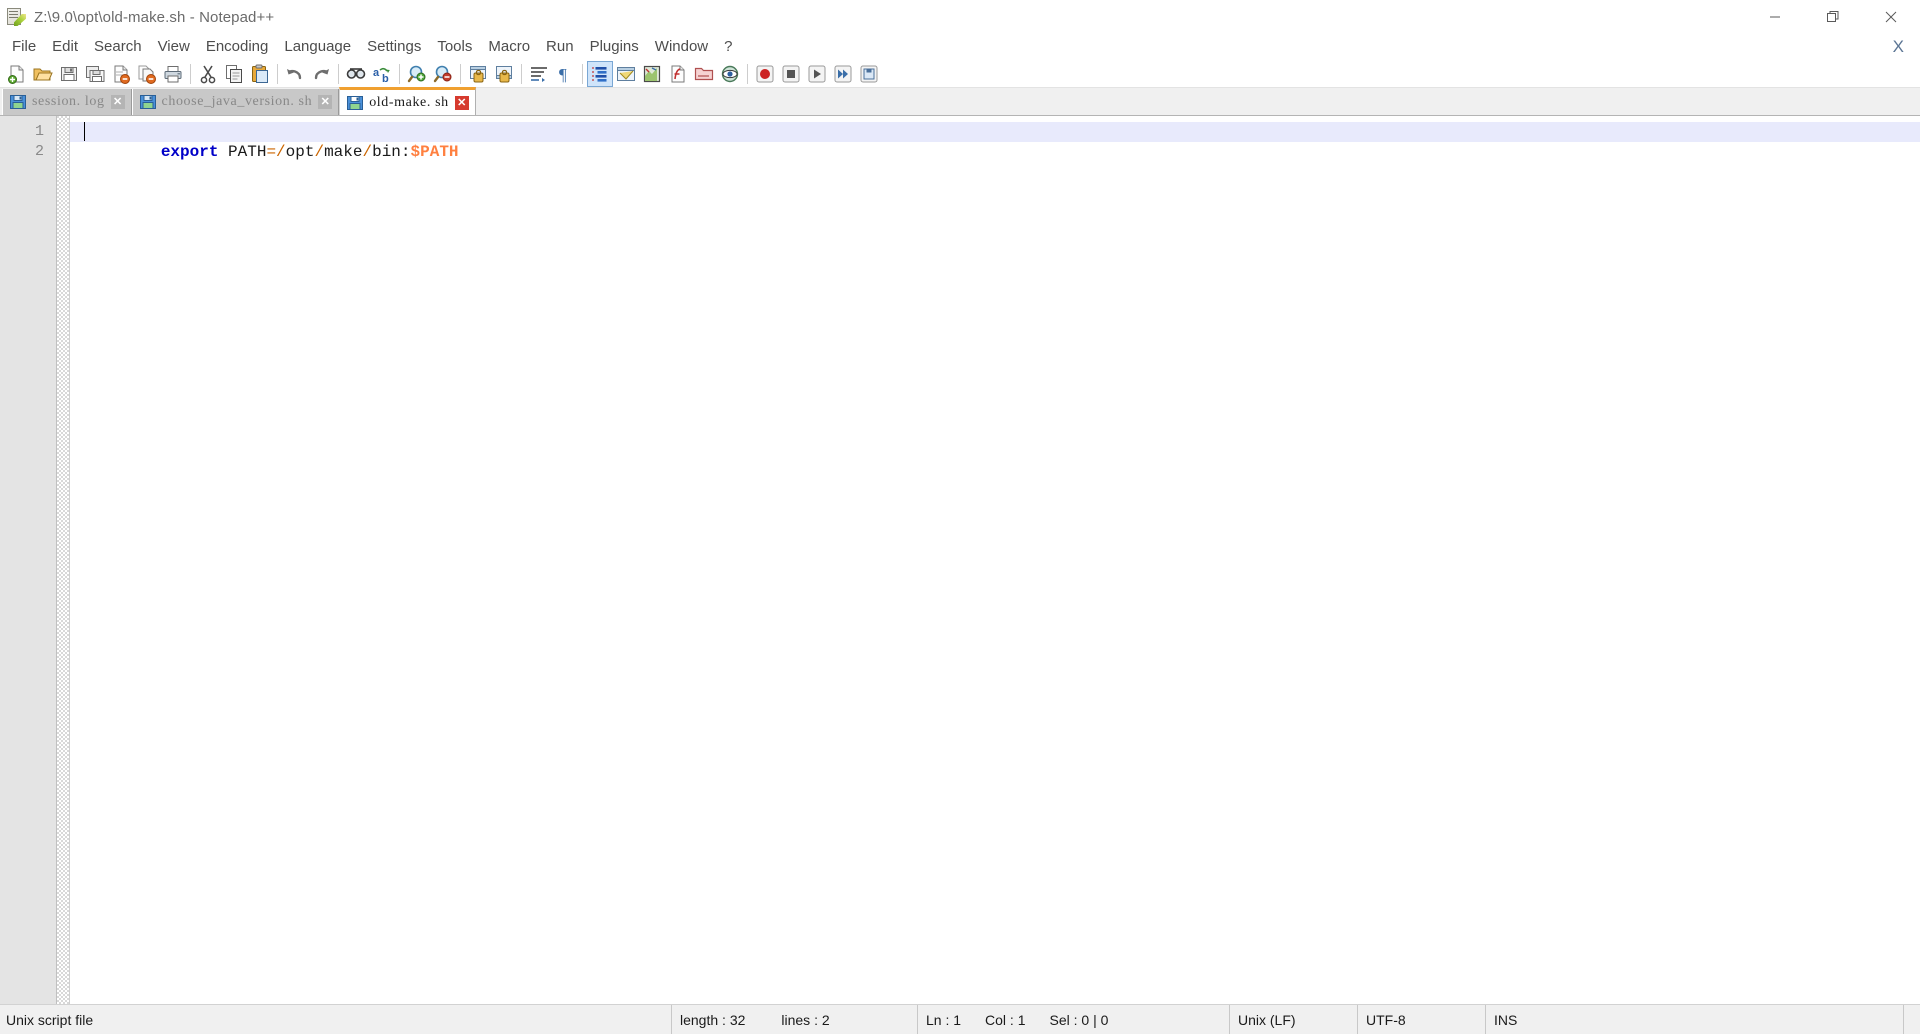 The image size is (1920, 1034). I want to click on restore-icon, so click(1833, 17).